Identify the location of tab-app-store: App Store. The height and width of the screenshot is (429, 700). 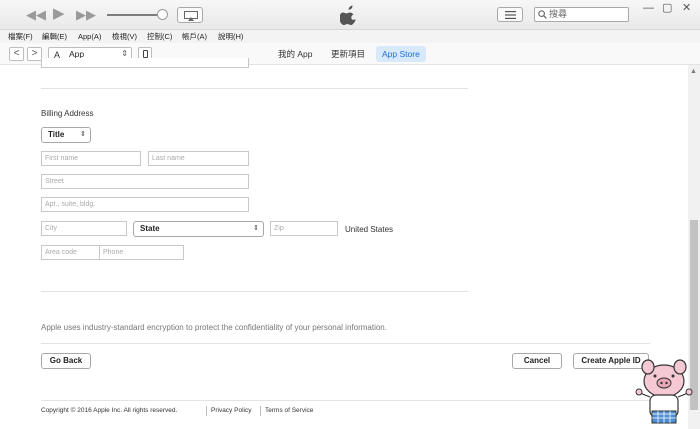
(401, 54).